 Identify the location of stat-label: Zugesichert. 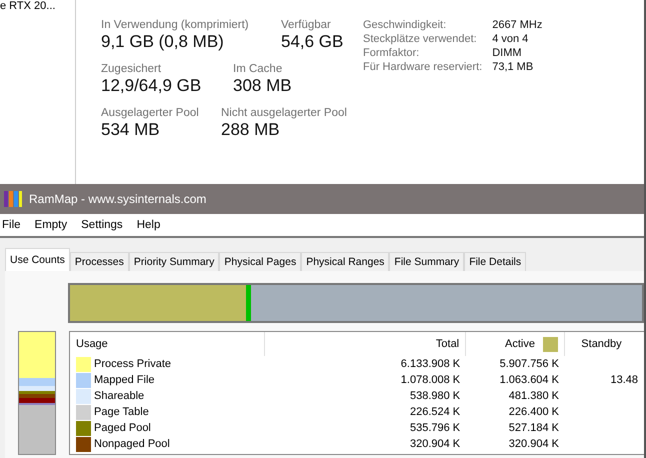
(131, 69).